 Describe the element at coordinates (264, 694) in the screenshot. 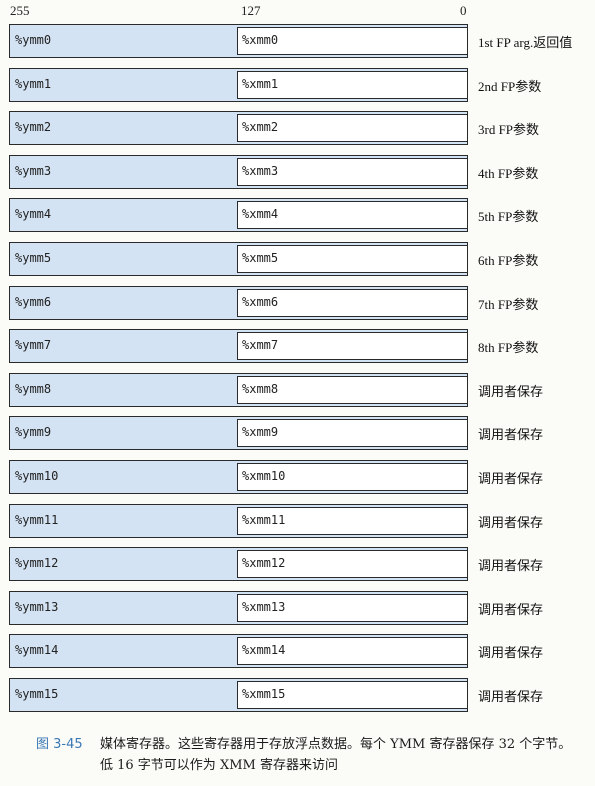

I see `xmm-register-label: %xmm15` at that location.